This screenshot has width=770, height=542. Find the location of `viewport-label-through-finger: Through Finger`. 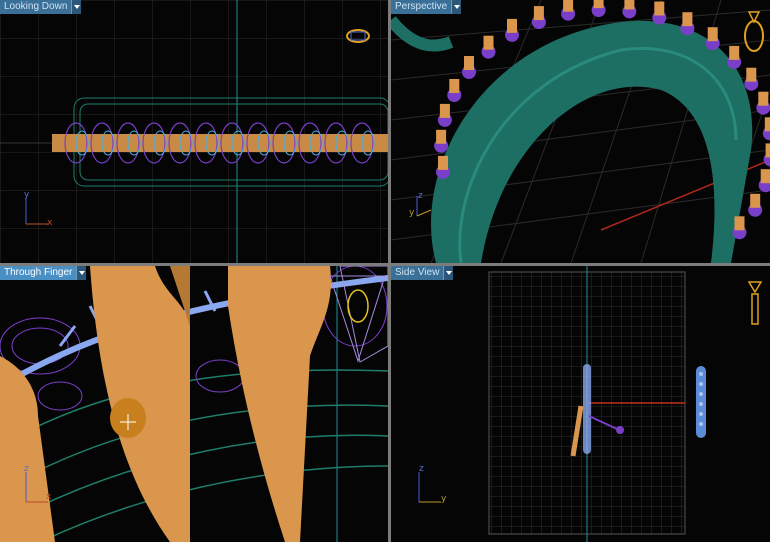

viewport-label-through-finger: Through Finger is located at coordinates (43, 273).